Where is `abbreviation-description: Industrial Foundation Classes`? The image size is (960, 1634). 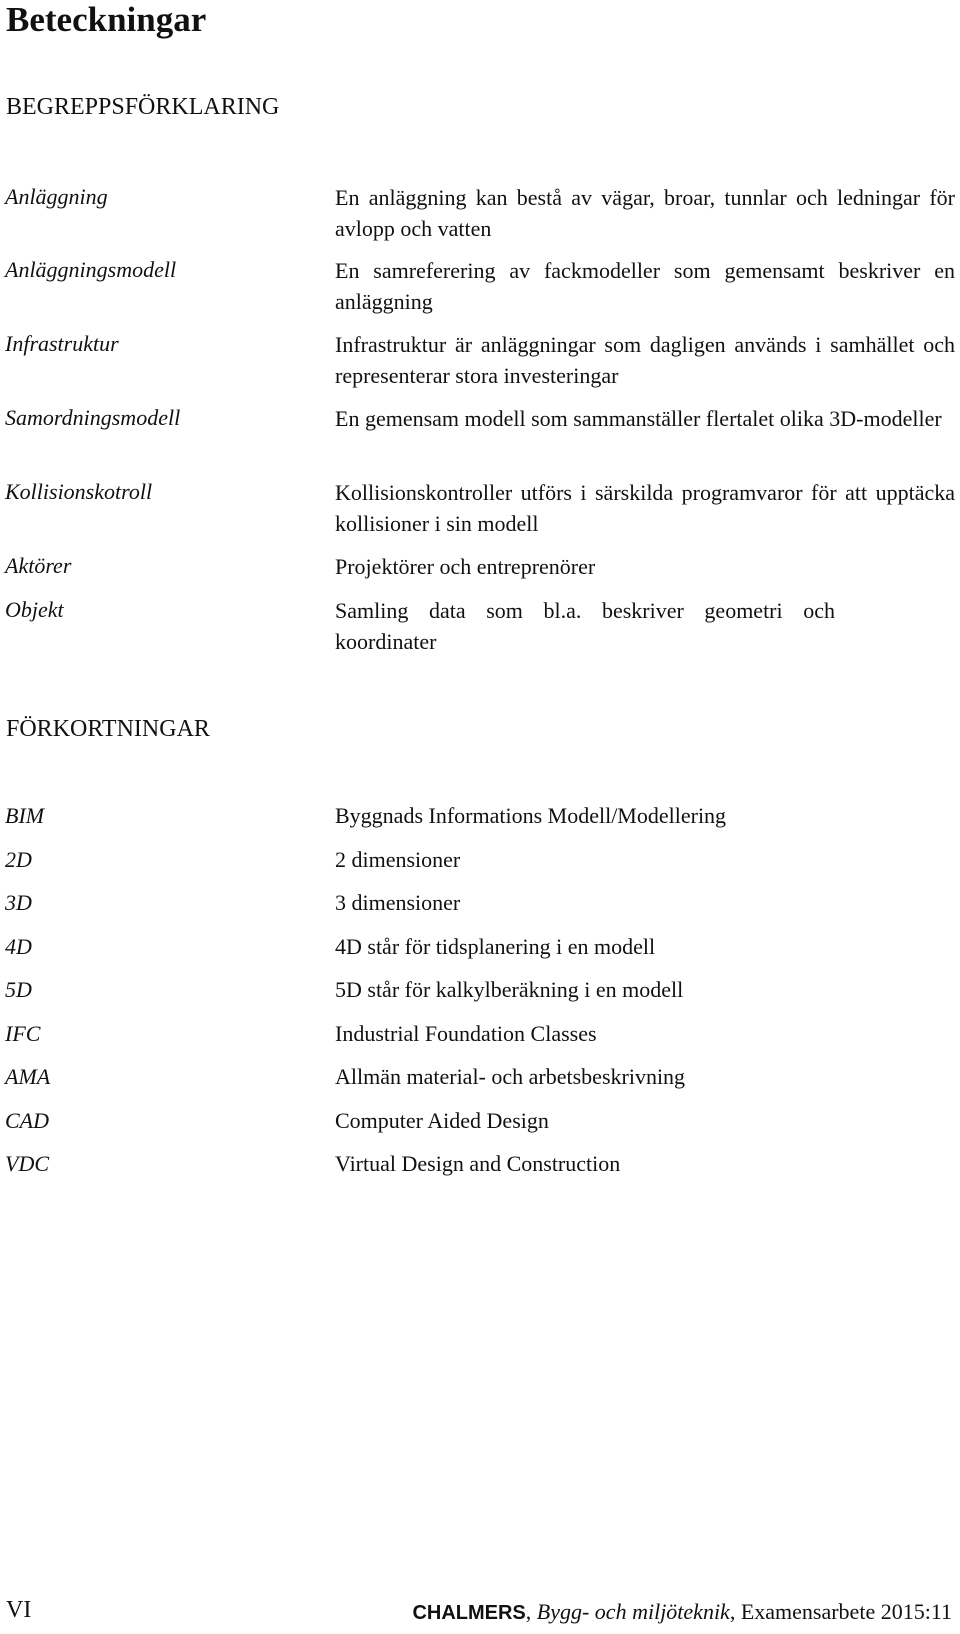 abbreviation-description: Industrial Foundation Classes is located at coordinates (466, 1033).